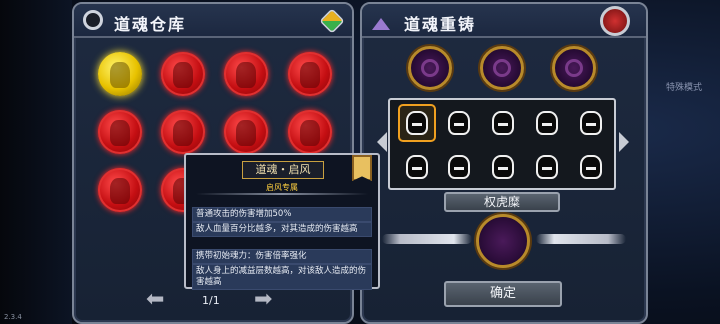  Describe the element at coordinates (13, 317) in the screenshot. I see `version-label: 2.3.4` at that location.